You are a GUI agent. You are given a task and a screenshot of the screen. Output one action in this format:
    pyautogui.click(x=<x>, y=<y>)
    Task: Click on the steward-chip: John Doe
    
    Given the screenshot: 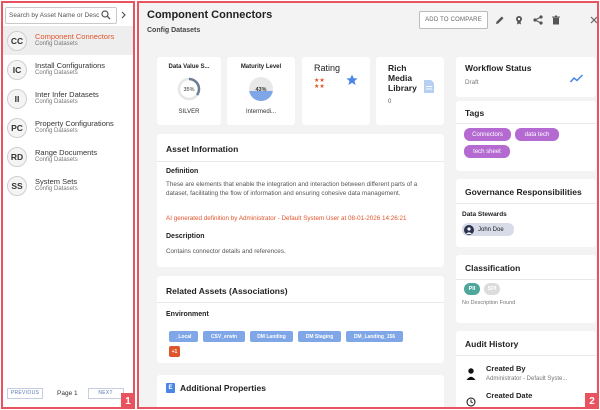 What is the action you would take?
    pyautogui.click(x=488, y=229)
    